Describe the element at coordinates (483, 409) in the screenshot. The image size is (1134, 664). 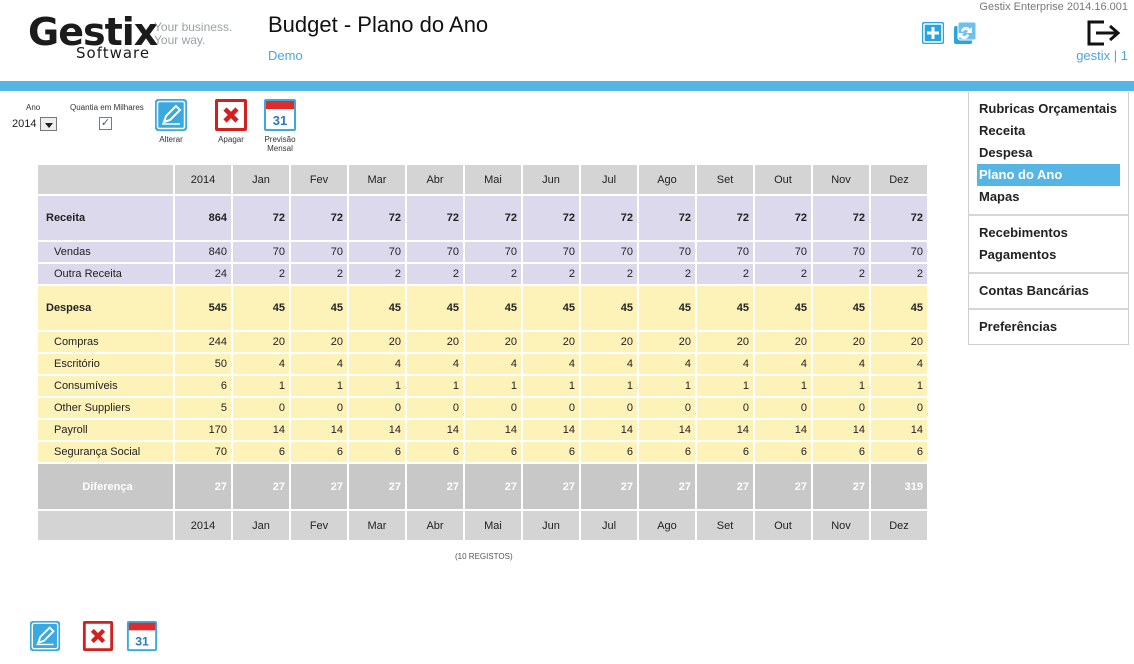
I see `table-row: Other Suppliers 5 0 0 0 0 0 0 0 0 0 0 0 0` at that location.